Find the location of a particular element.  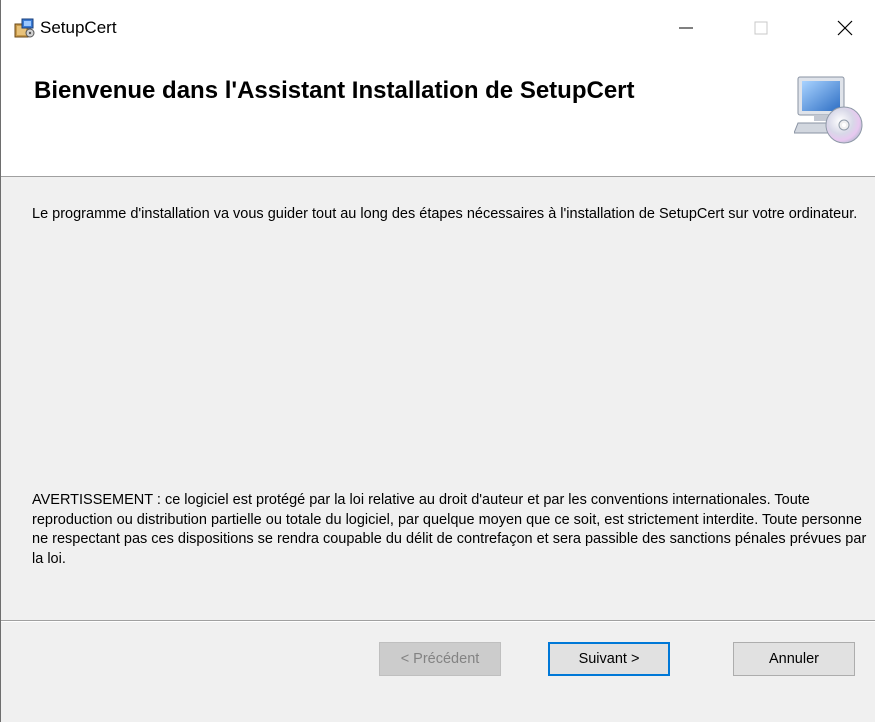

cancel-button: Annuler is located at coordinates (794, 659).